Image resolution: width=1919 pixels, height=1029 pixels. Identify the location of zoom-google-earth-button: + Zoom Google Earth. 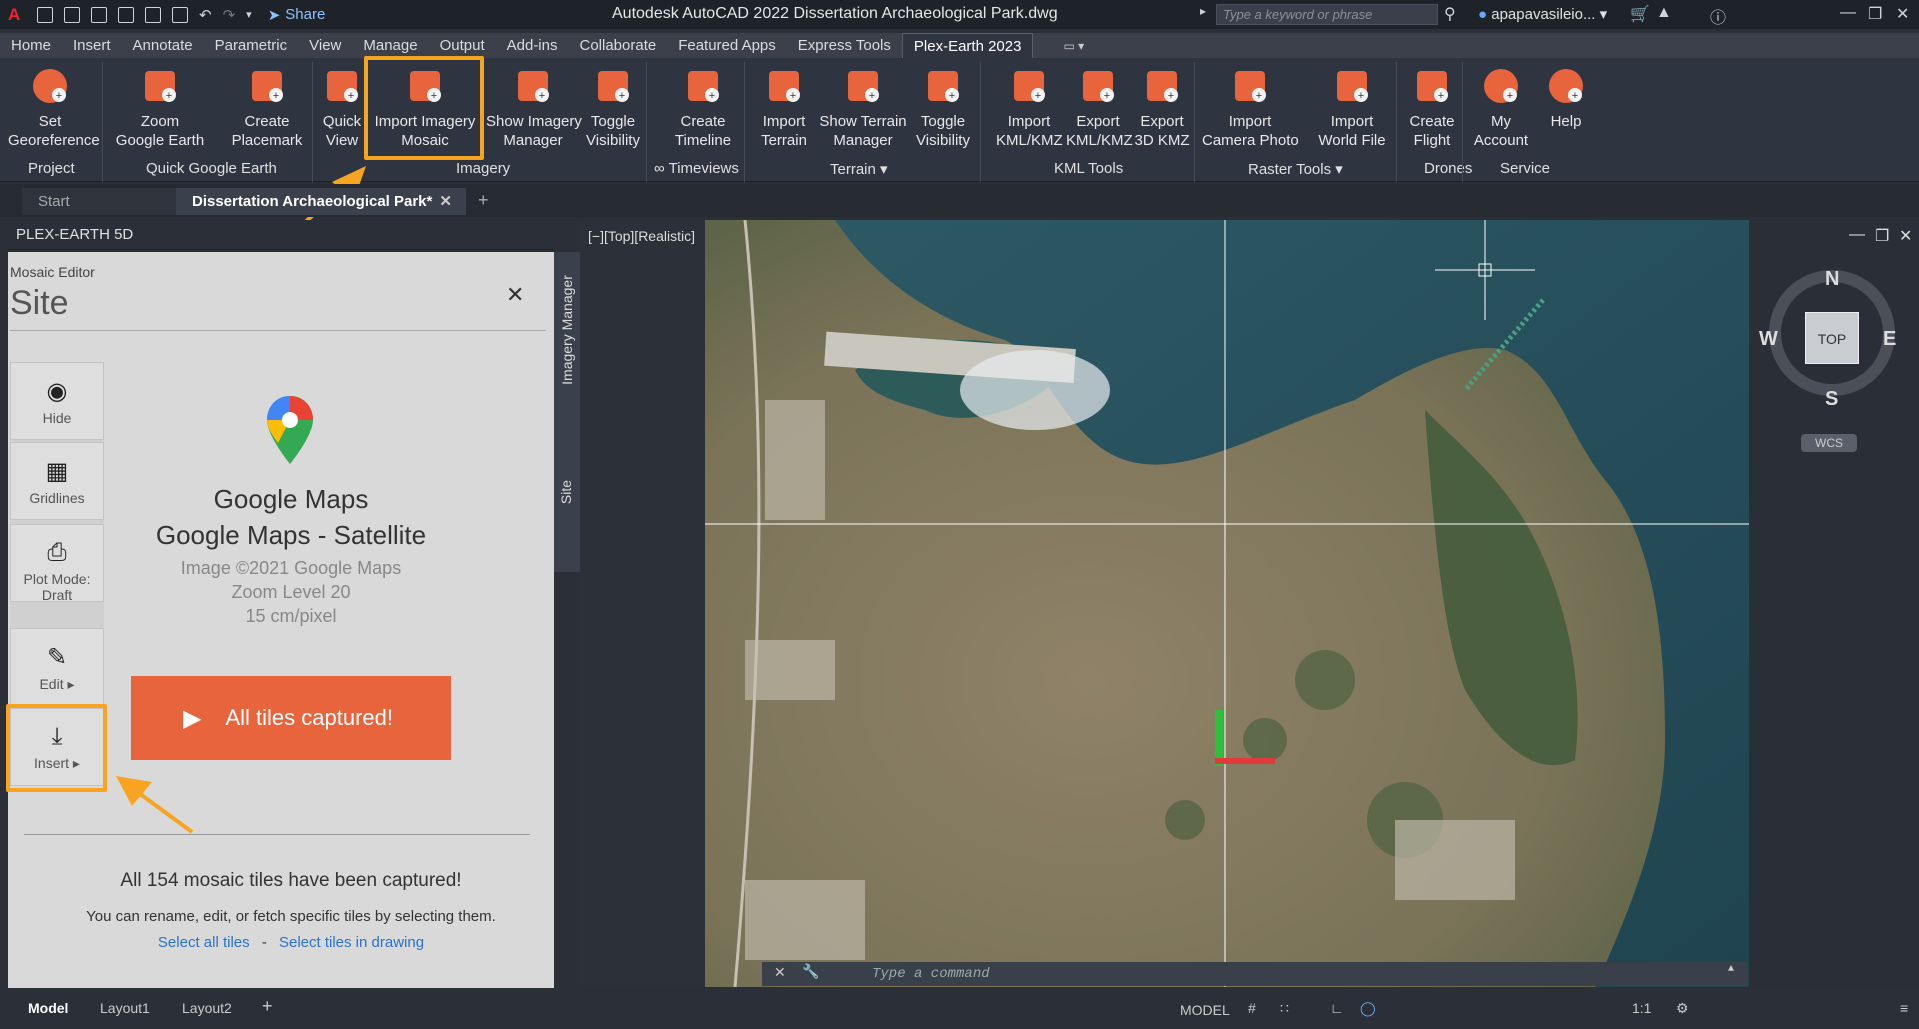
(160, 108).